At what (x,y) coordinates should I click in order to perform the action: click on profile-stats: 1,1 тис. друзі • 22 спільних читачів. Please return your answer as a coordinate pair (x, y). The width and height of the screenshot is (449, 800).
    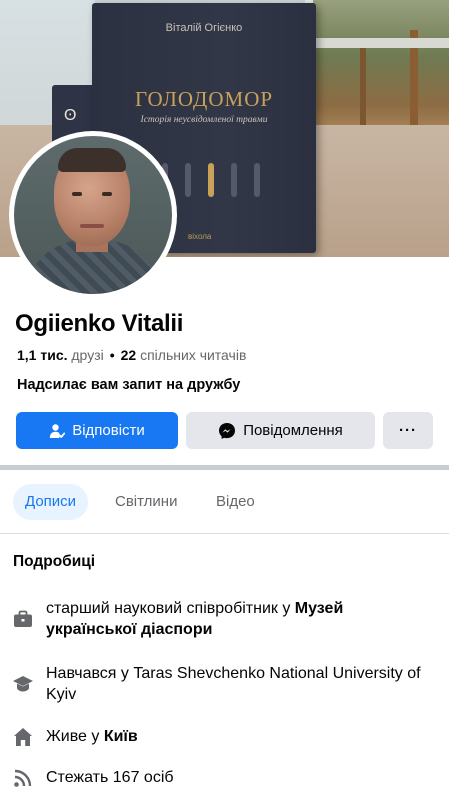
    Looking at the image, I should click on (131, 355).